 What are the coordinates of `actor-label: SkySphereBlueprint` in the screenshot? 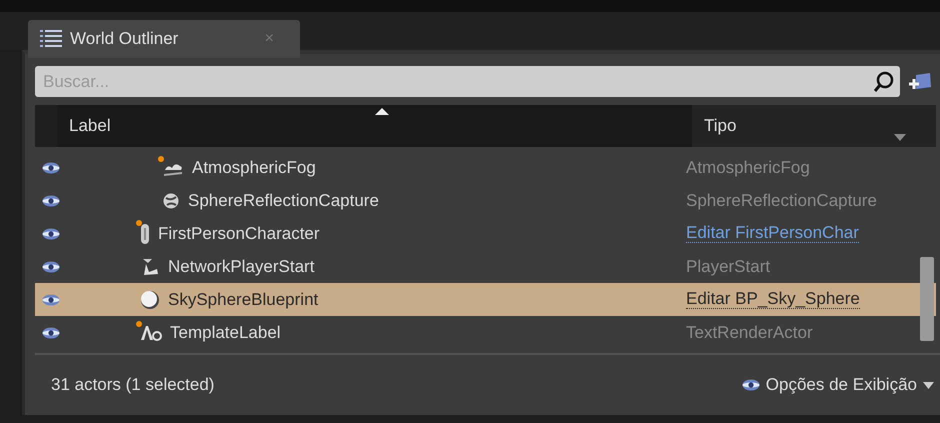 It's located at (243, 300).